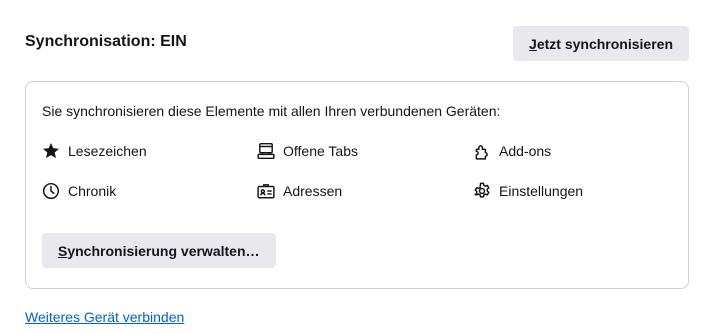 This screenshot has height=334, width=728. I want to click on sync-engine-label: Offene Tabs, so click(320, 151).